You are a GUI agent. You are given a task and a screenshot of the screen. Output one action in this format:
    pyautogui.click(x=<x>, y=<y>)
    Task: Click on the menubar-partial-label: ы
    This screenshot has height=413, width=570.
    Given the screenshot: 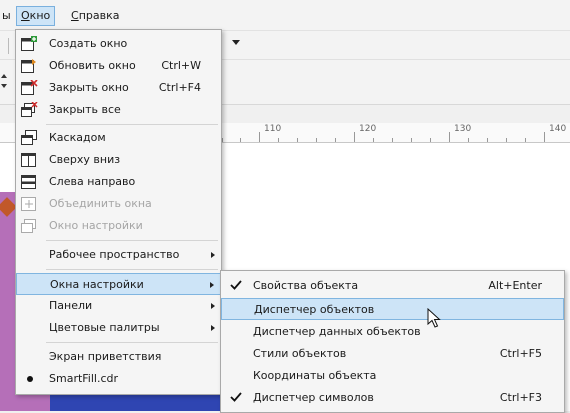 What is the action you would take?
    pyautogui.click(x=6, y=15)
    